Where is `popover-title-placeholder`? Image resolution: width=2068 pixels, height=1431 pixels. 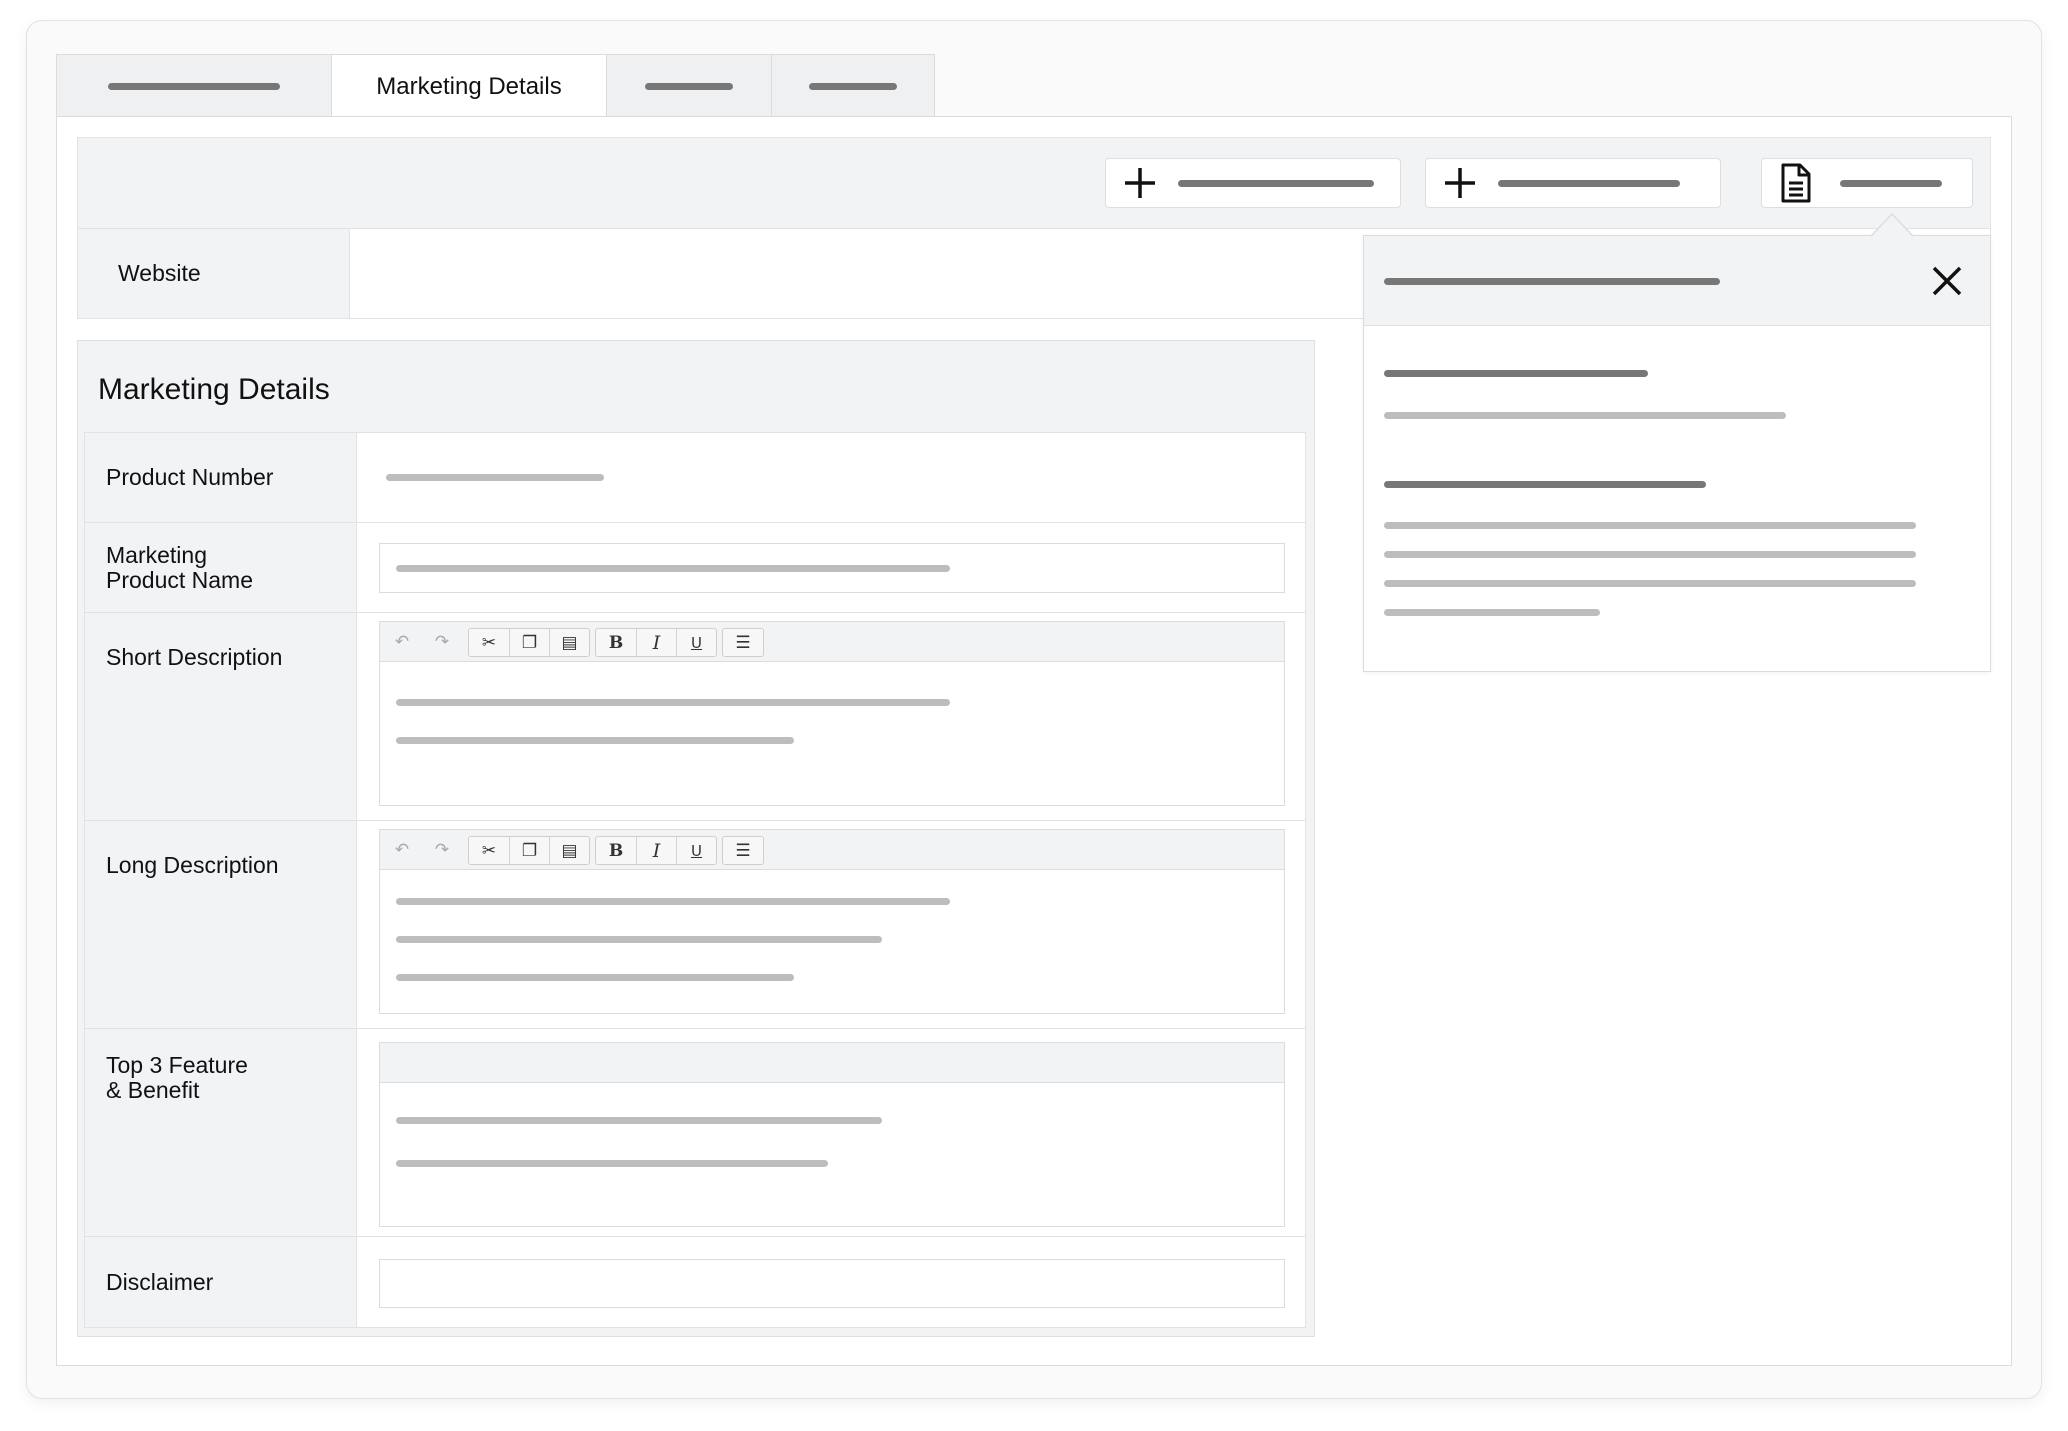 popover-title-placeholder is located at coordinates (1552, 281).